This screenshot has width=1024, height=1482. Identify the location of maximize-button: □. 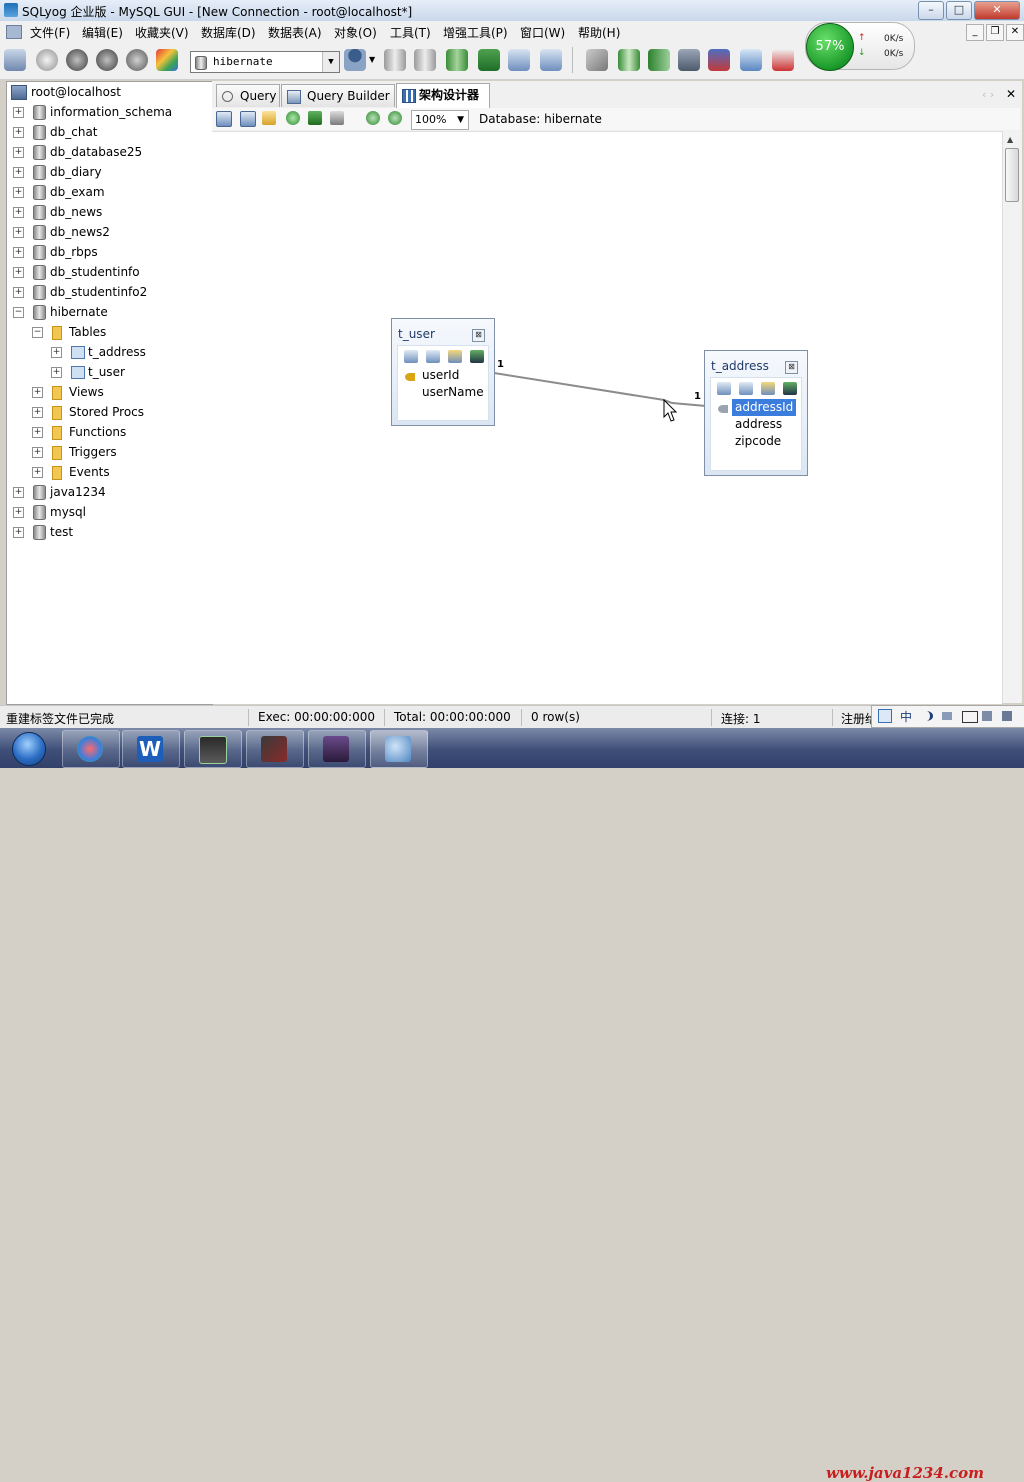
(959, 10).